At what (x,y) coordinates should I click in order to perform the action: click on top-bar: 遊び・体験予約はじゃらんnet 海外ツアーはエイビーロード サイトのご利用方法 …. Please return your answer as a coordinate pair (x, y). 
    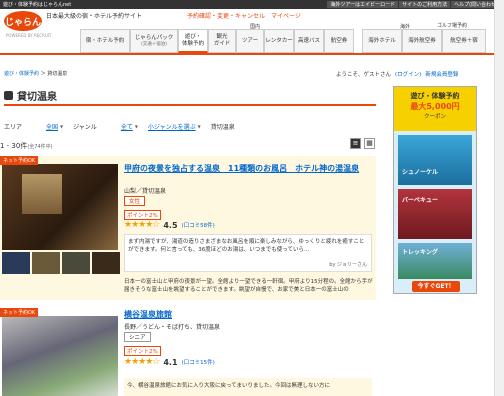
    Looking at the image, I should click on (252, 4).